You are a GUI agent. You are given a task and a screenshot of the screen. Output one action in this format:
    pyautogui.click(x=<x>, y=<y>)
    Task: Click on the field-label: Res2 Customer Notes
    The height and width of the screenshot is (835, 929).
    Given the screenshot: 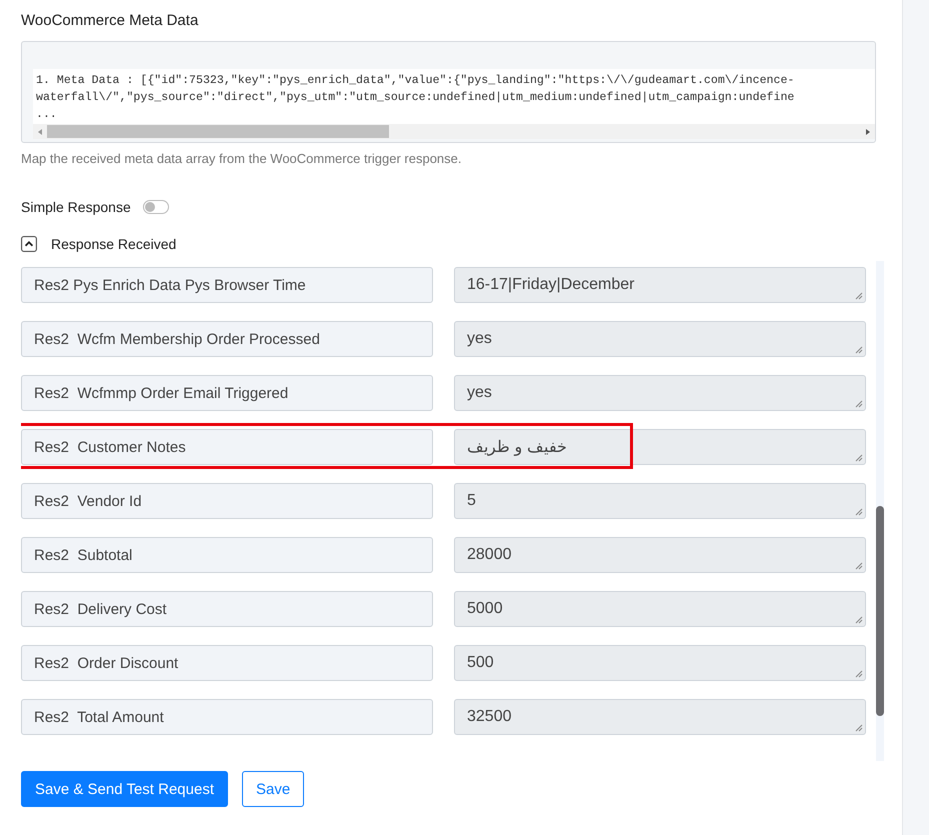 What is the action you would take?
    pyautogui.click(x=227, y=447)
    